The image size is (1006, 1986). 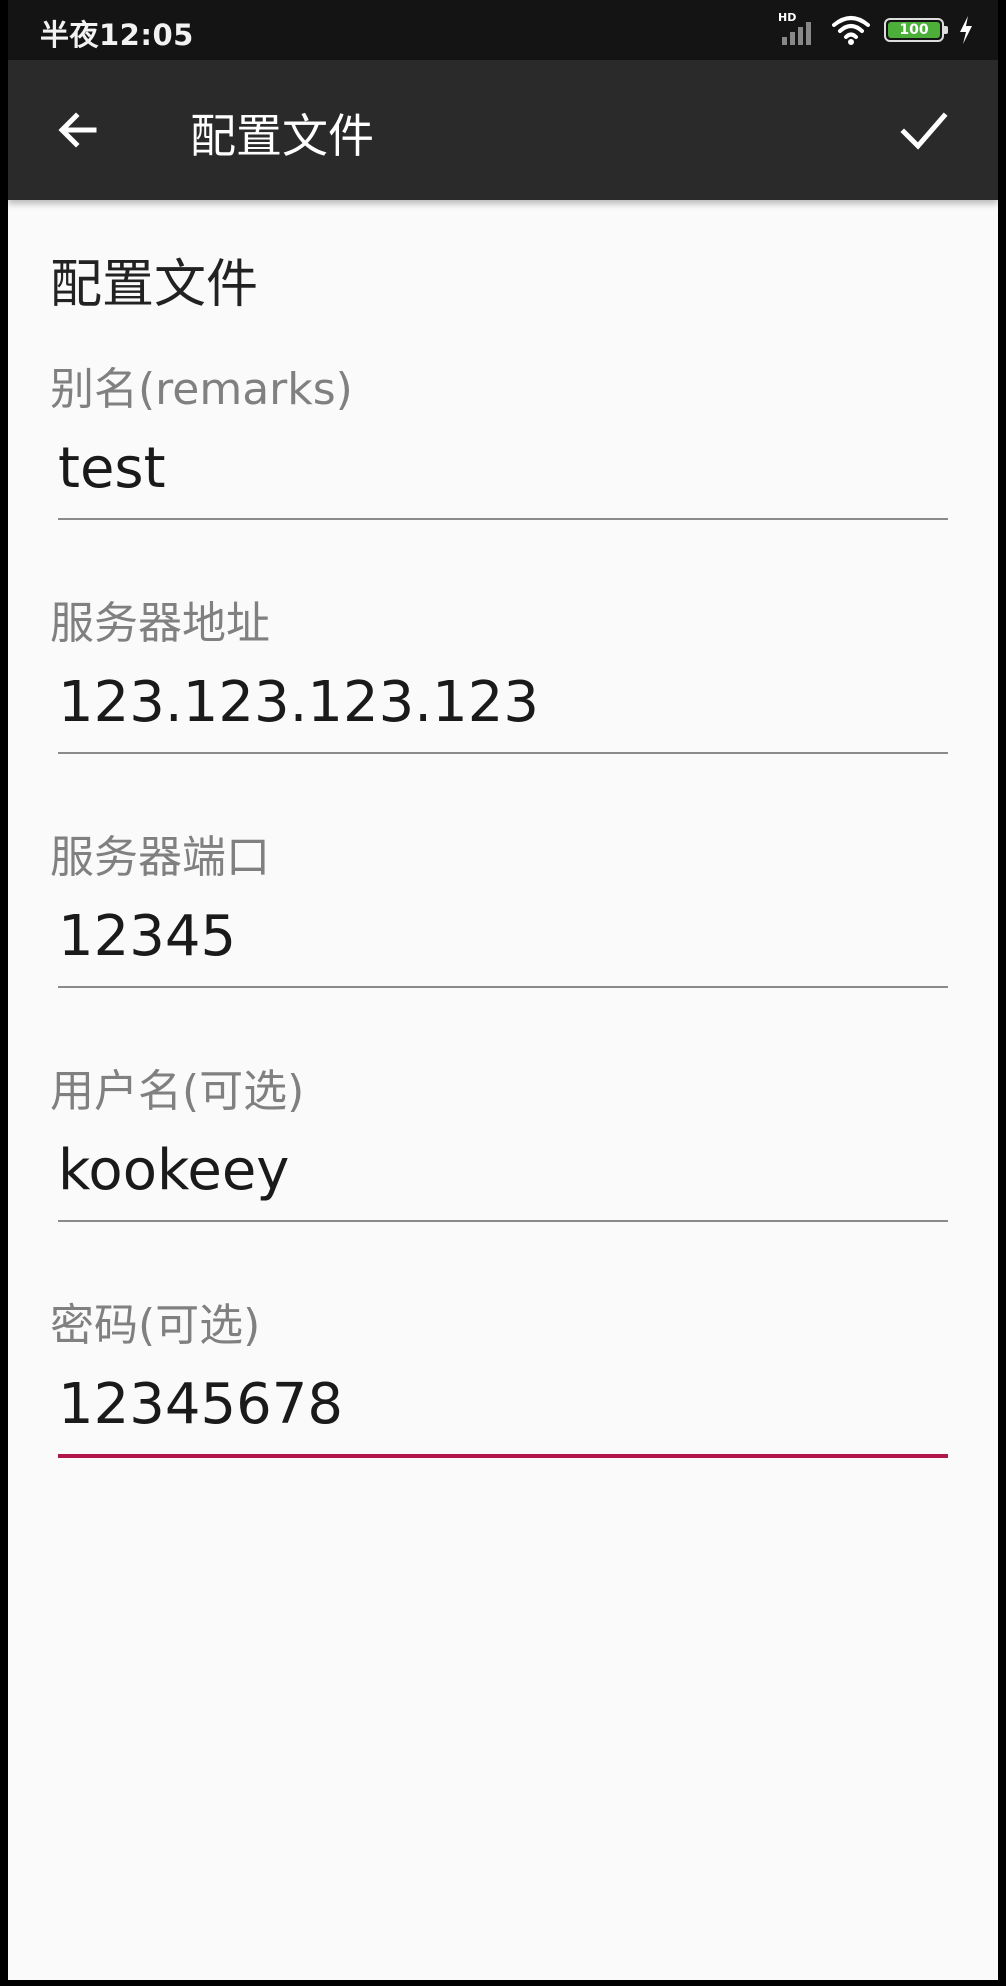 What do you see at coordinates (117, 35) in the screenshot?
I see `status-time: 半夜12:05` at bounding box center [117, 35].